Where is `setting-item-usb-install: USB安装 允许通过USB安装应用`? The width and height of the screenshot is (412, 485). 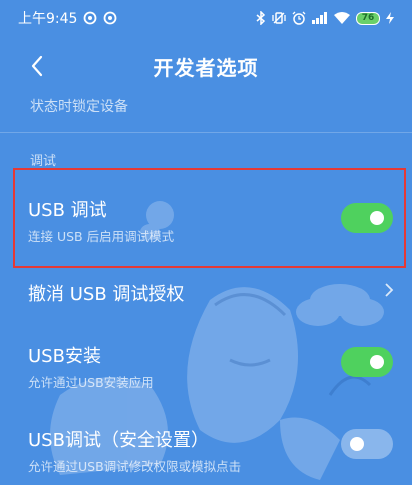 setting-item-usb-install: USB安装 允许通过USB安装应用 is located at coordinates (91, 366).